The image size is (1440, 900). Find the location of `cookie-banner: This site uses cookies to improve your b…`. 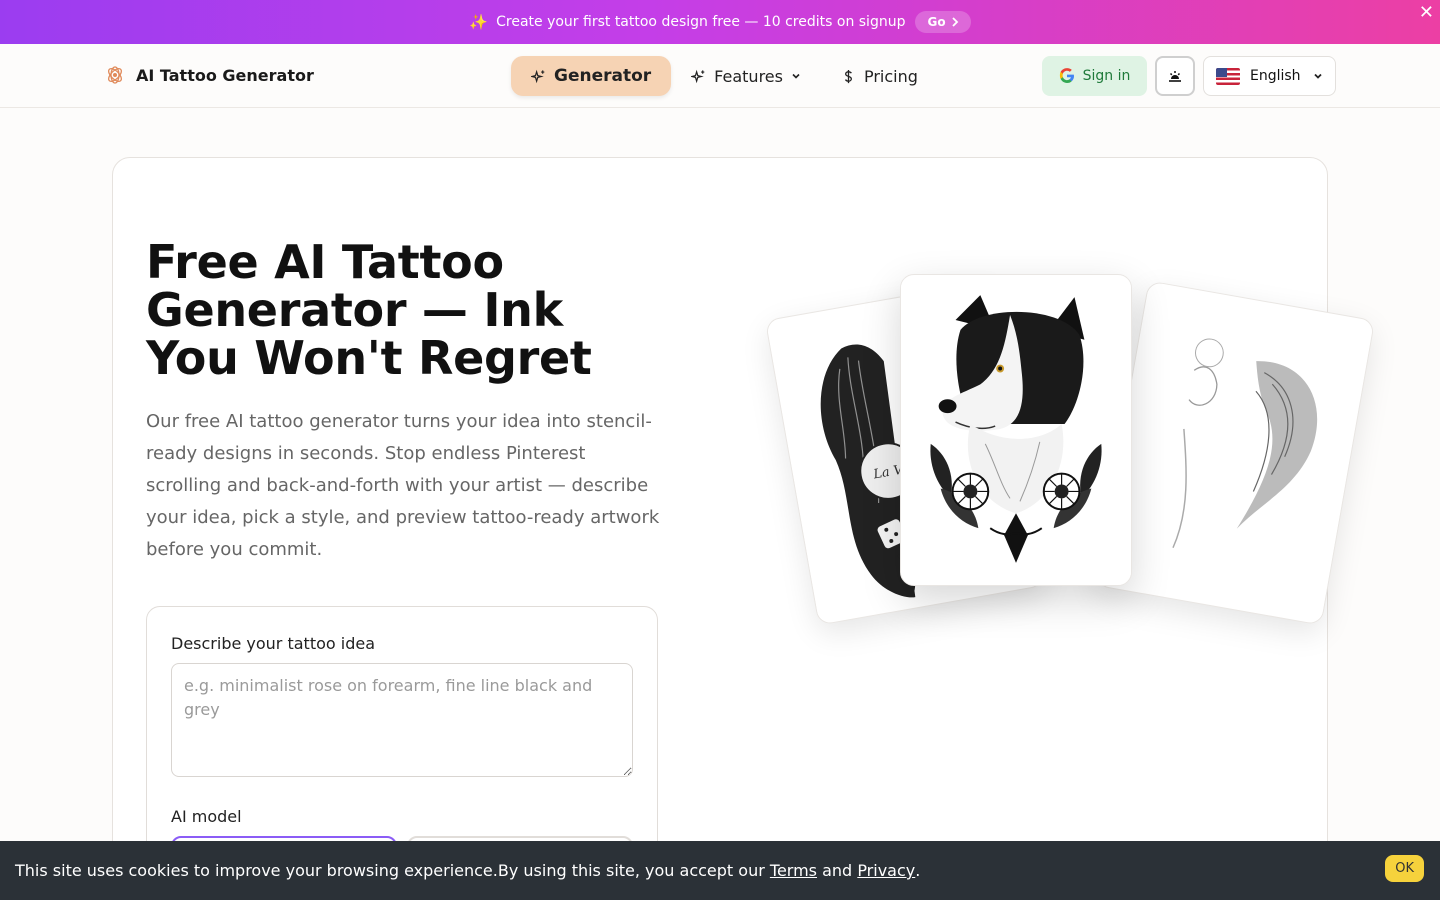

cookie-banner: This site uses cookies to improve your b… is located at coordinates (720, 870).